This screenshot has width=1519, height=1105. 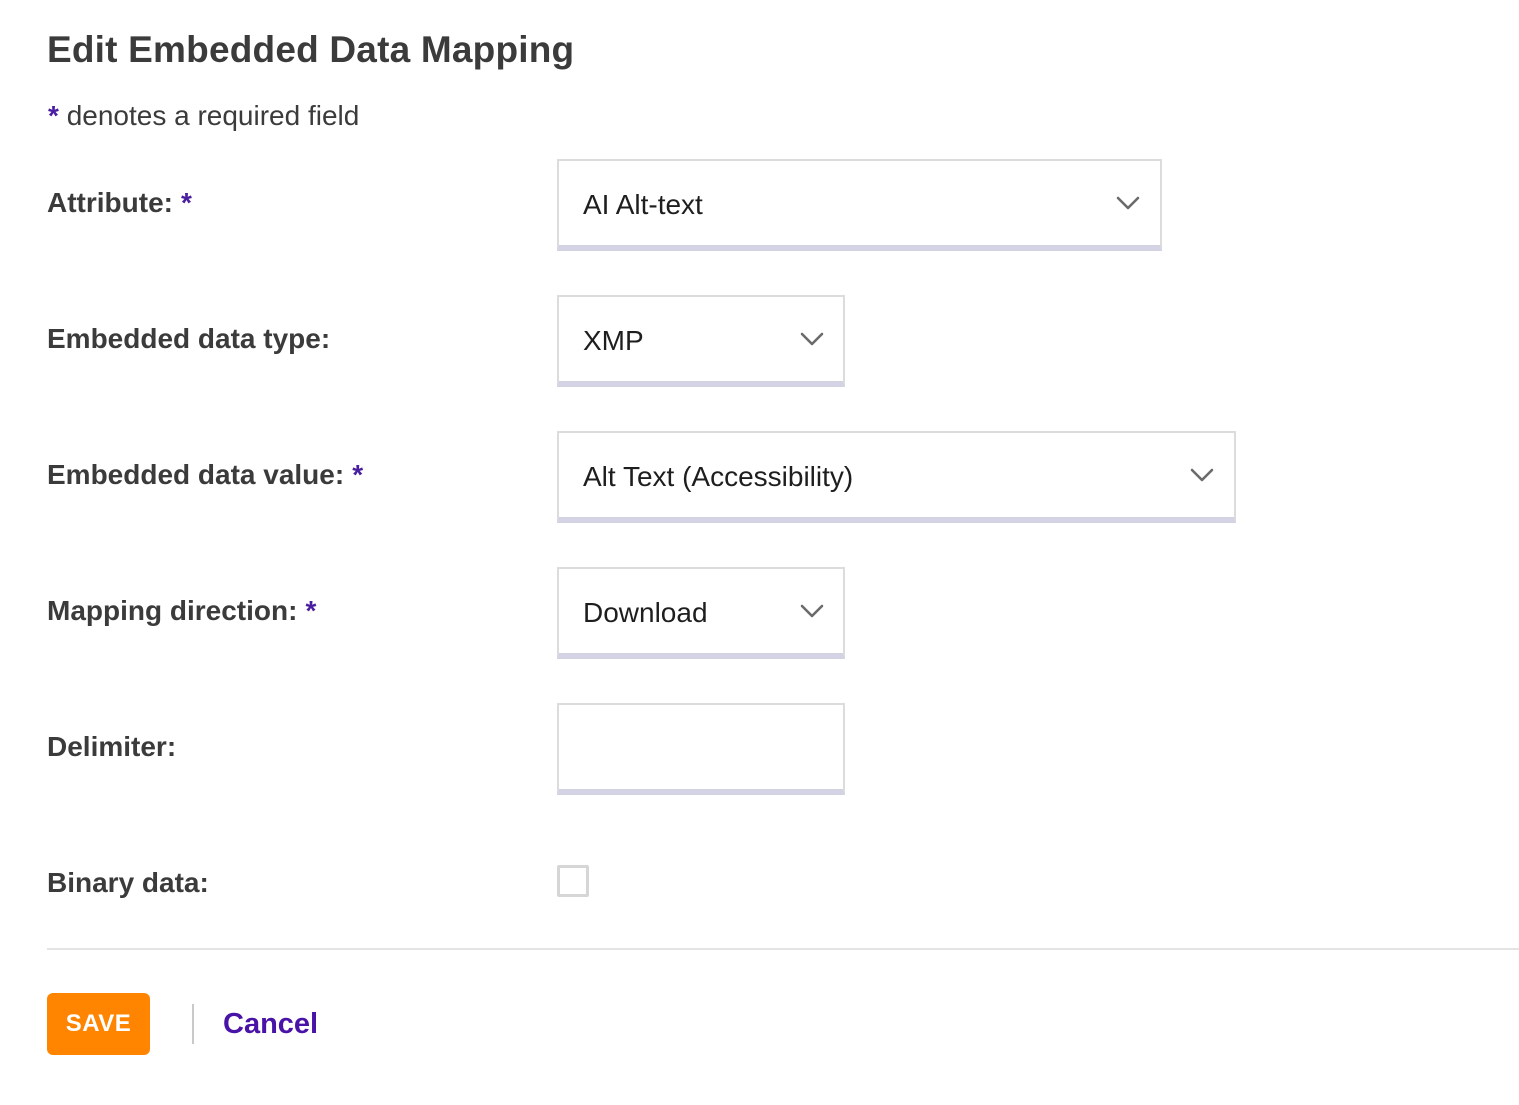 I want to click on attribute-select: AI Alt-text, so click(x=859, y=205).